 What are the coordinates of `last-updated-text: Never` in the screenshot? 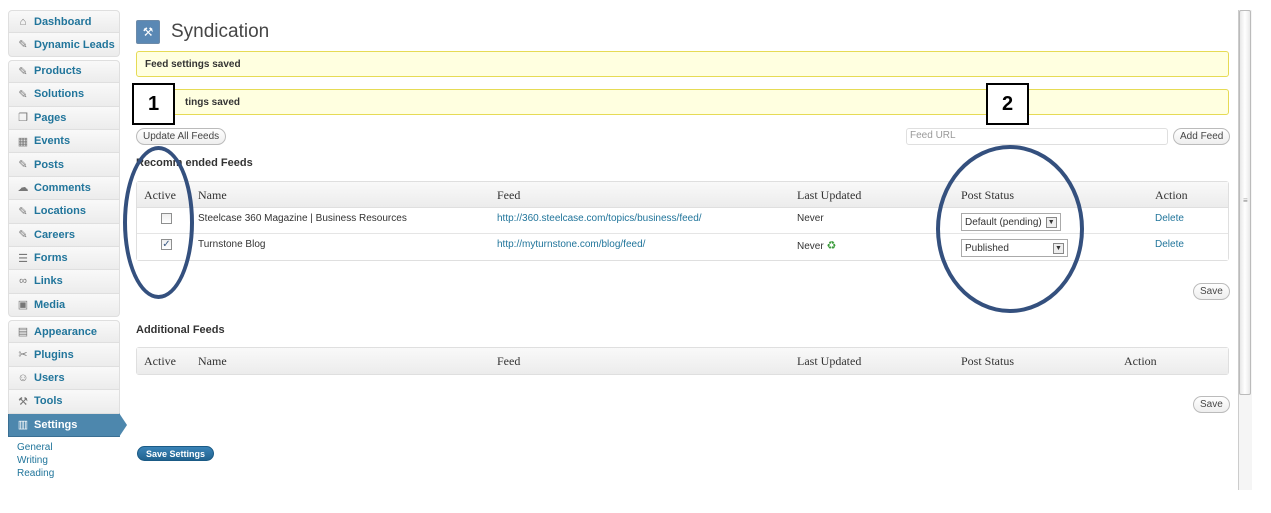 It's located at (810, 246).